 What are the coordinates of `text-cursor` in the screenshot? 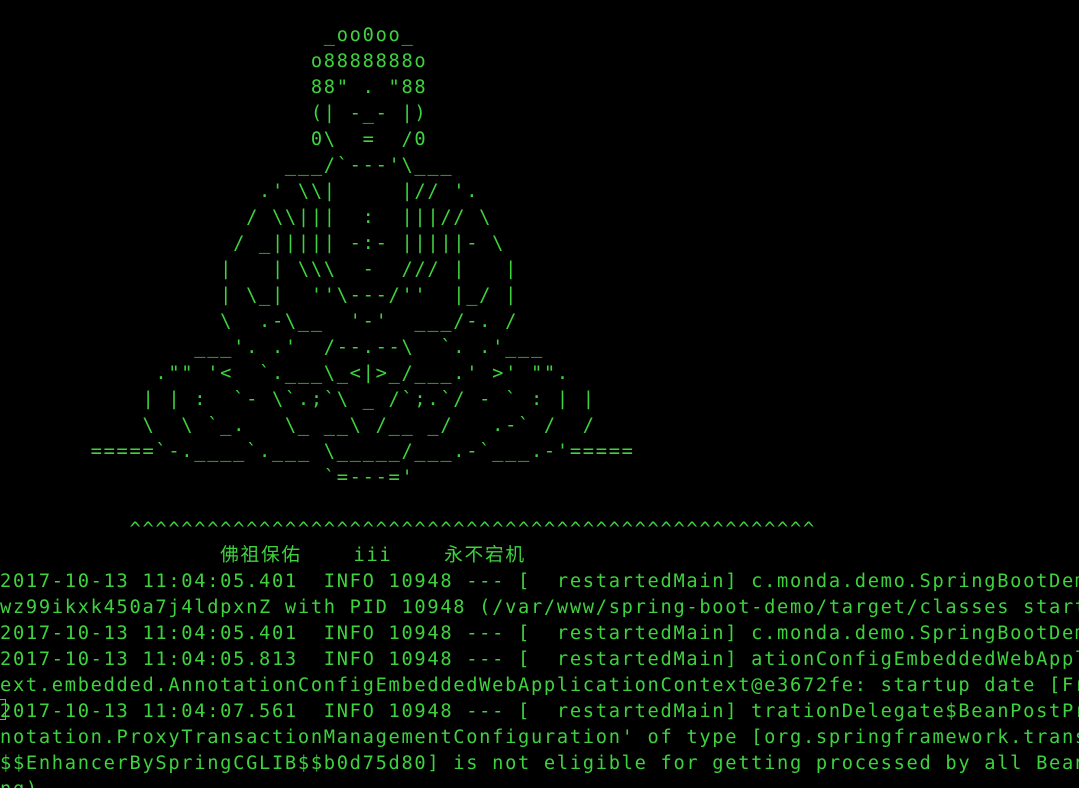 It's located at (3, 709).